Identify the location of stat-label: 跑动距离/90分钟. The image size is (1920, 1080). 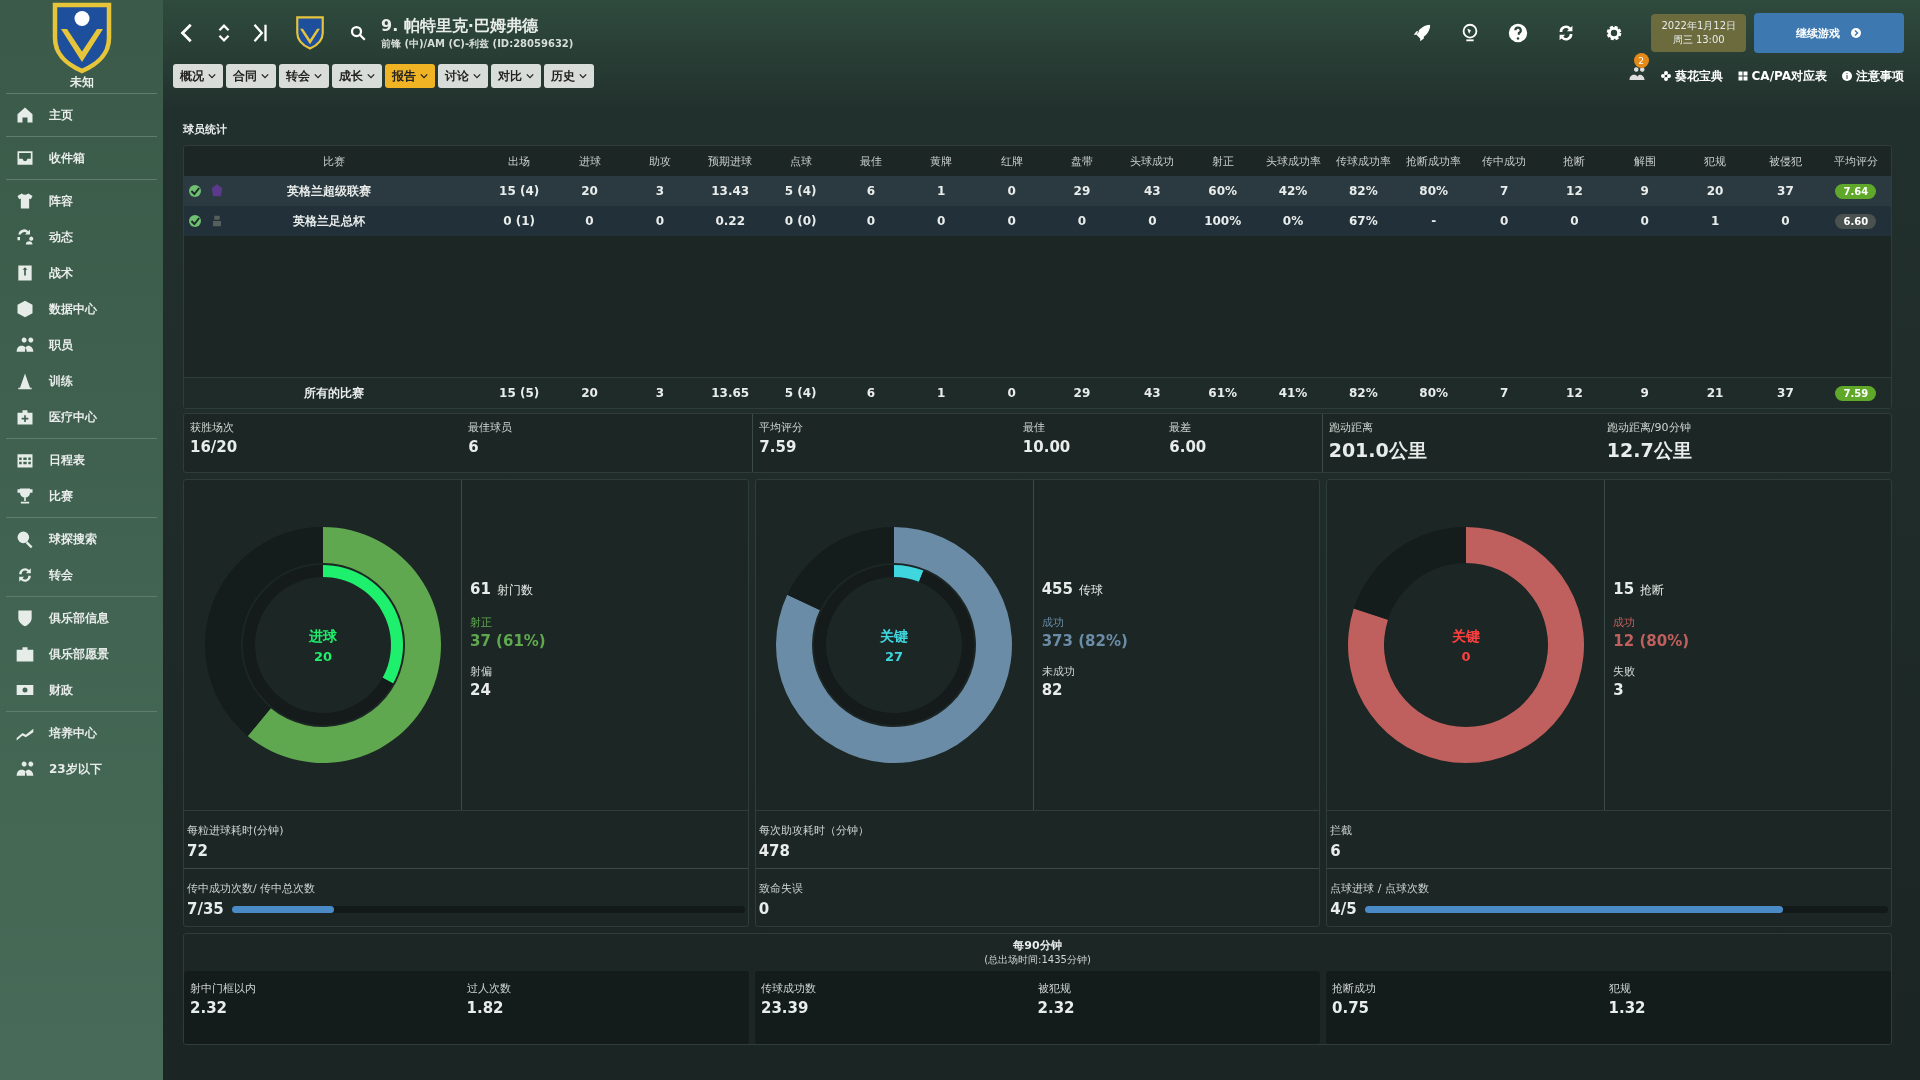
(1649, 427).